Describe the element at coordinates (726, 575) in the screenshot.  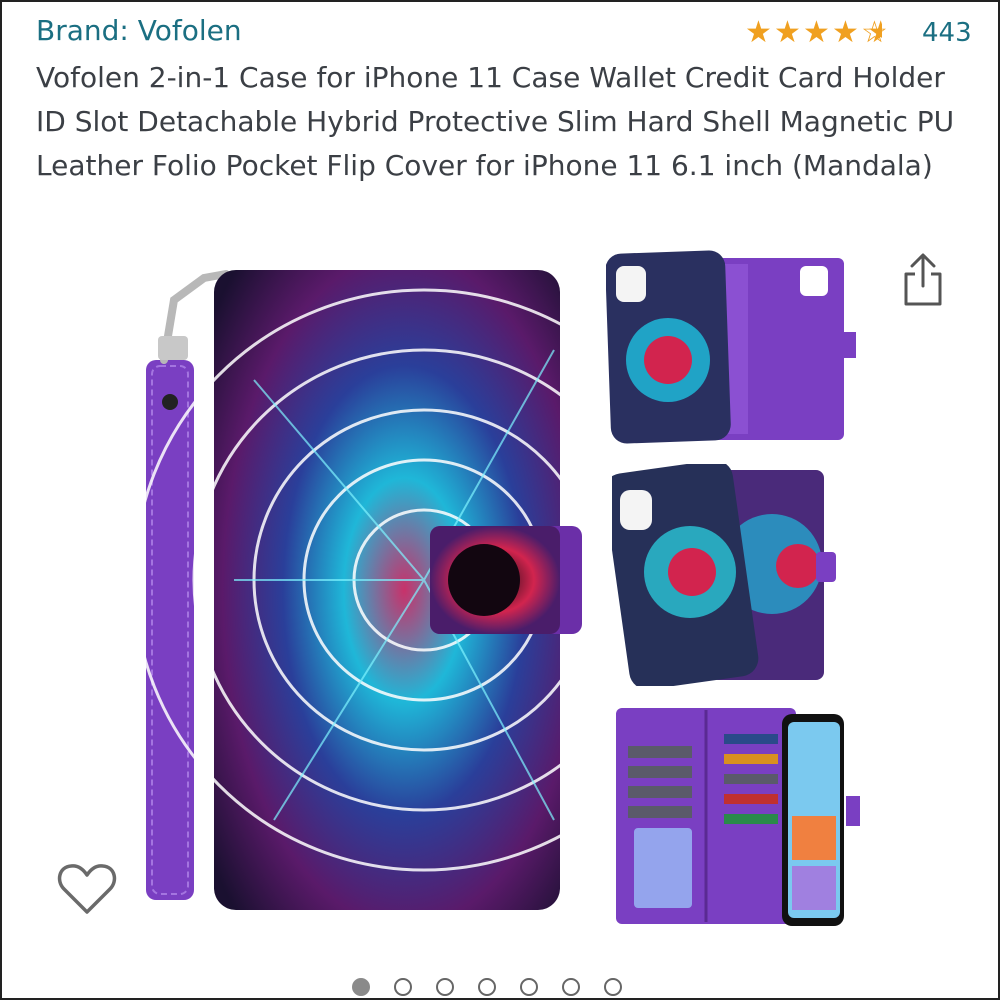
I see `thumbnail-phone-and-wallet-separated` at that location.